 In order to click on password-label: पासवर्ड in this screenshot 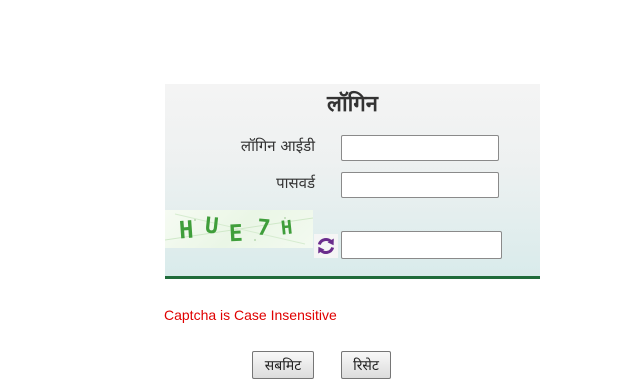, I will do `click(295, 183)`.